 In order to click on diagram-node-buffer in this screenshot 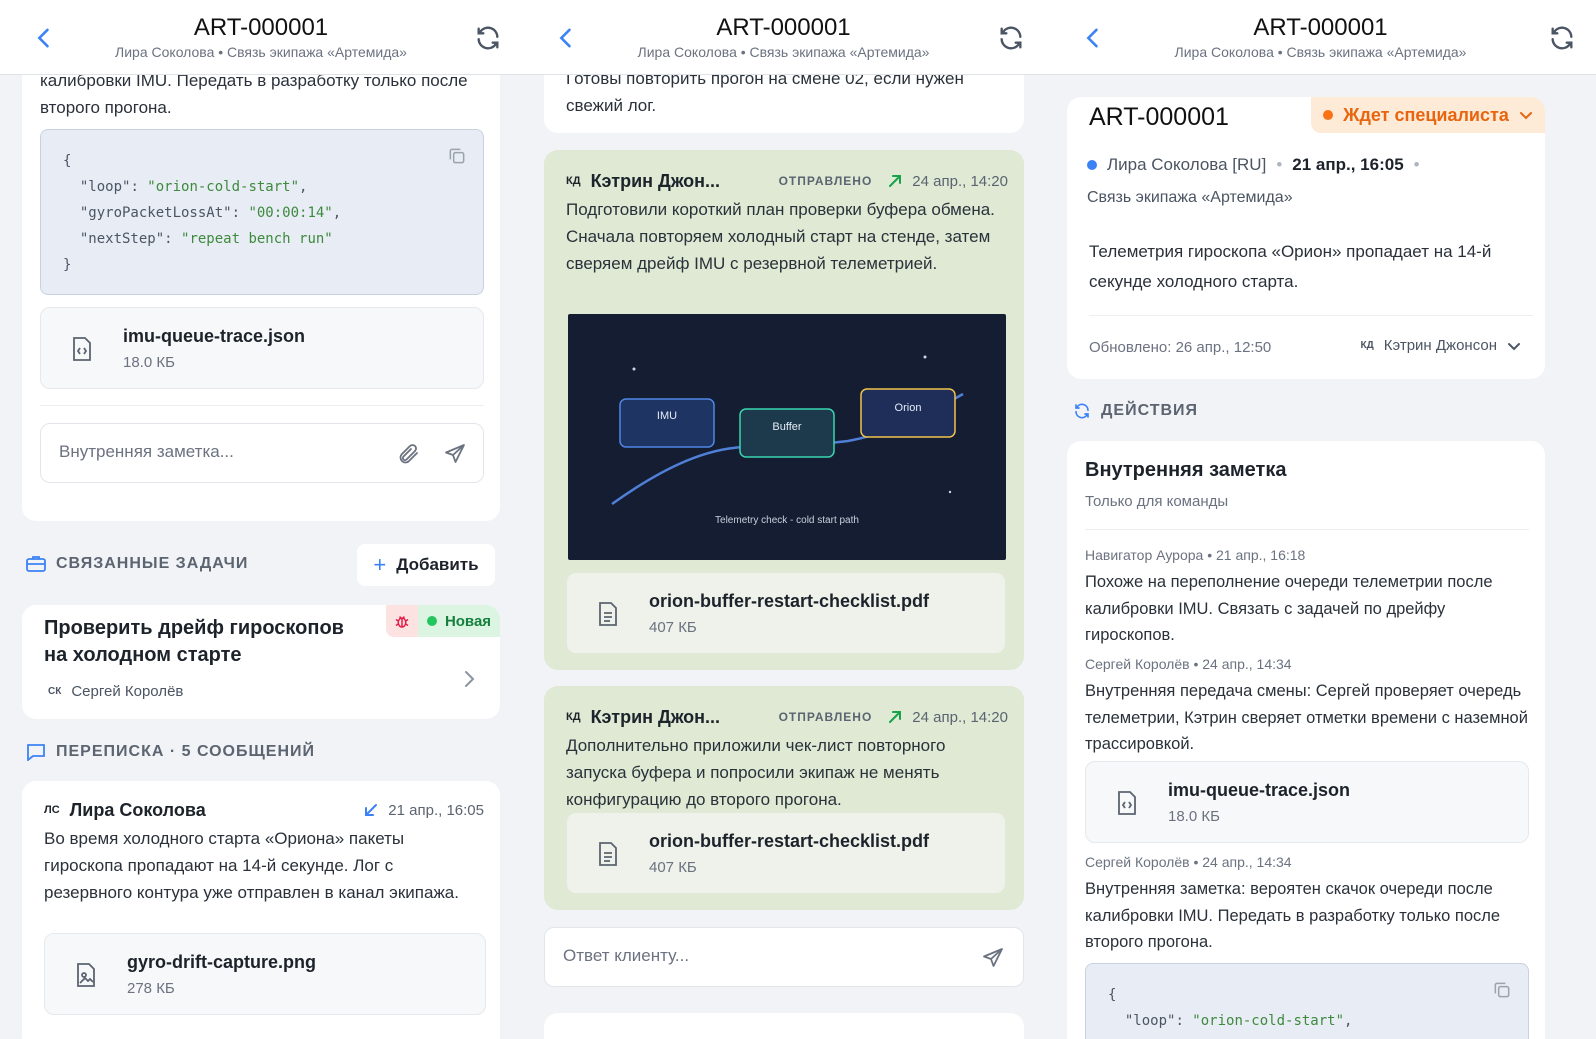, I will do `click(787, 433)`.